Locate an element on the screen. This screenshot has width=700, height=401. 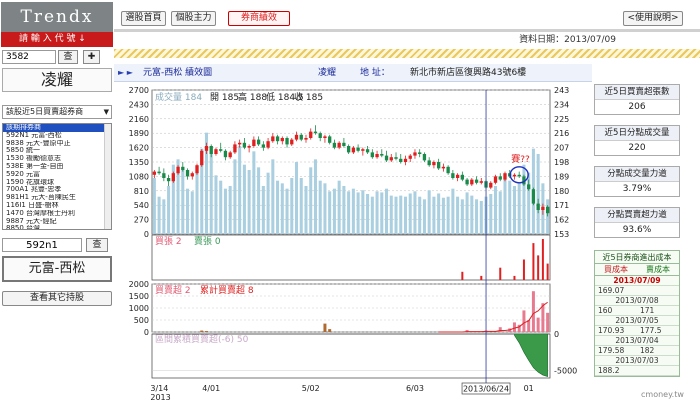
broker-sort-select: 該股近5日買賣超券商 ▼ is located at coordinates (57, 112).